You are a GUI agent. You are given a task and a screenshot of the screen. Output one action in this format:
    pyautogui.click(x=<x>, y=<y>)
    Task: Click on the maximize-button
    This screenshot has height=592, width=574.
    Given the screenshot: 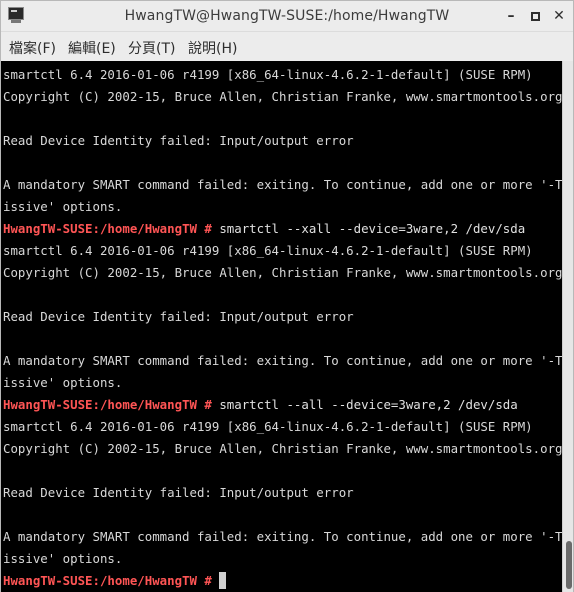 What is the action you would take?
    pyautogui.click(x=535, y=16)
    